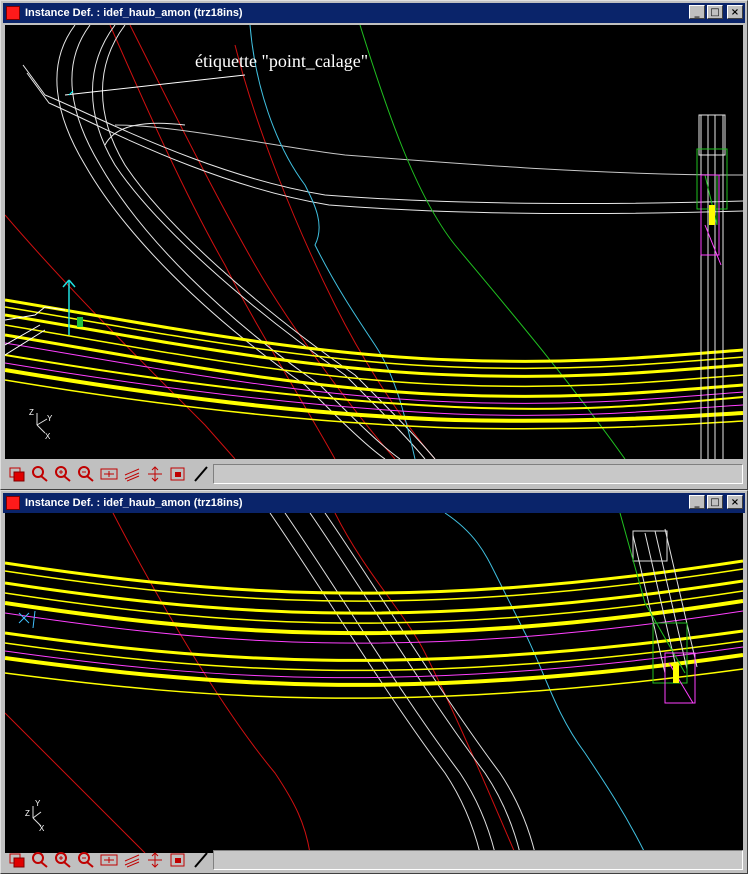 The height and width of the screenshot is (874, 748). I want to click on axis-triad: Y Z X, so click(35, 816).